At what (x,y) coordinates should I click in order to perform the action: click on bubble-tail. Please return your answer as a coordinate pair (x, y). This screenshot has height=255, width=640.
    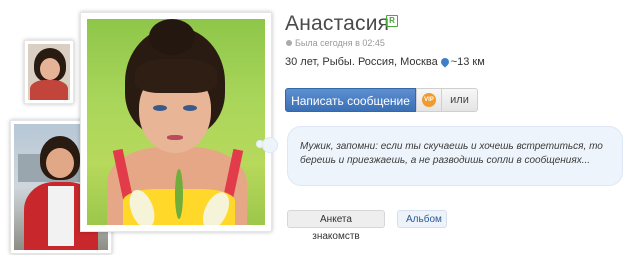
    Looking at the image, I should click on (270, 145).